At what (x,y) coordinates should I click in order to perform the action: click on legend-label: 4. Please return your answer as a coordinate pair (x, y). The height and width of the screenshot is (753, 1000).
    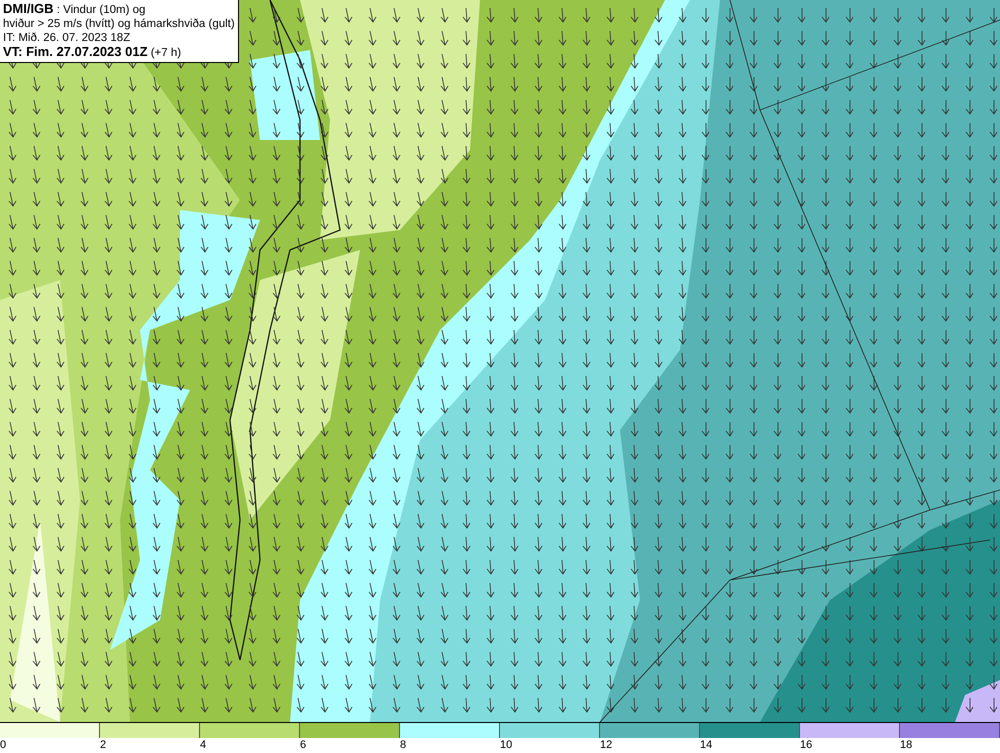
    Looking at the image, I should click on (203, 745).